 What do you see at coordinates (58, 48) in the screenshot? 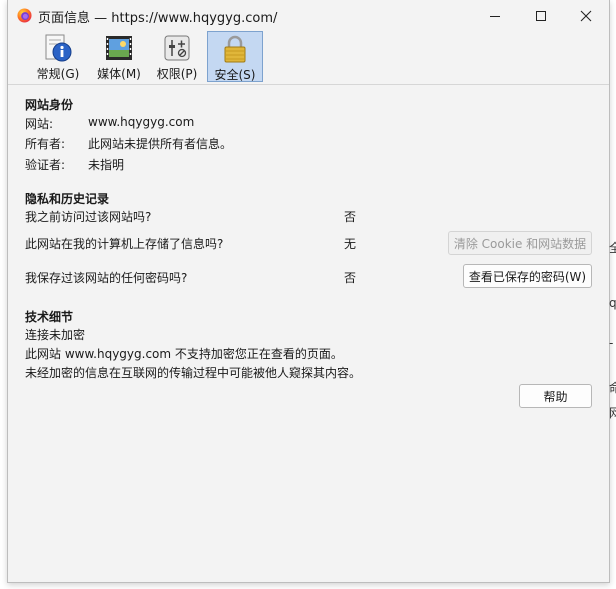
I see `info-icon` at bounding box center [58, 48].